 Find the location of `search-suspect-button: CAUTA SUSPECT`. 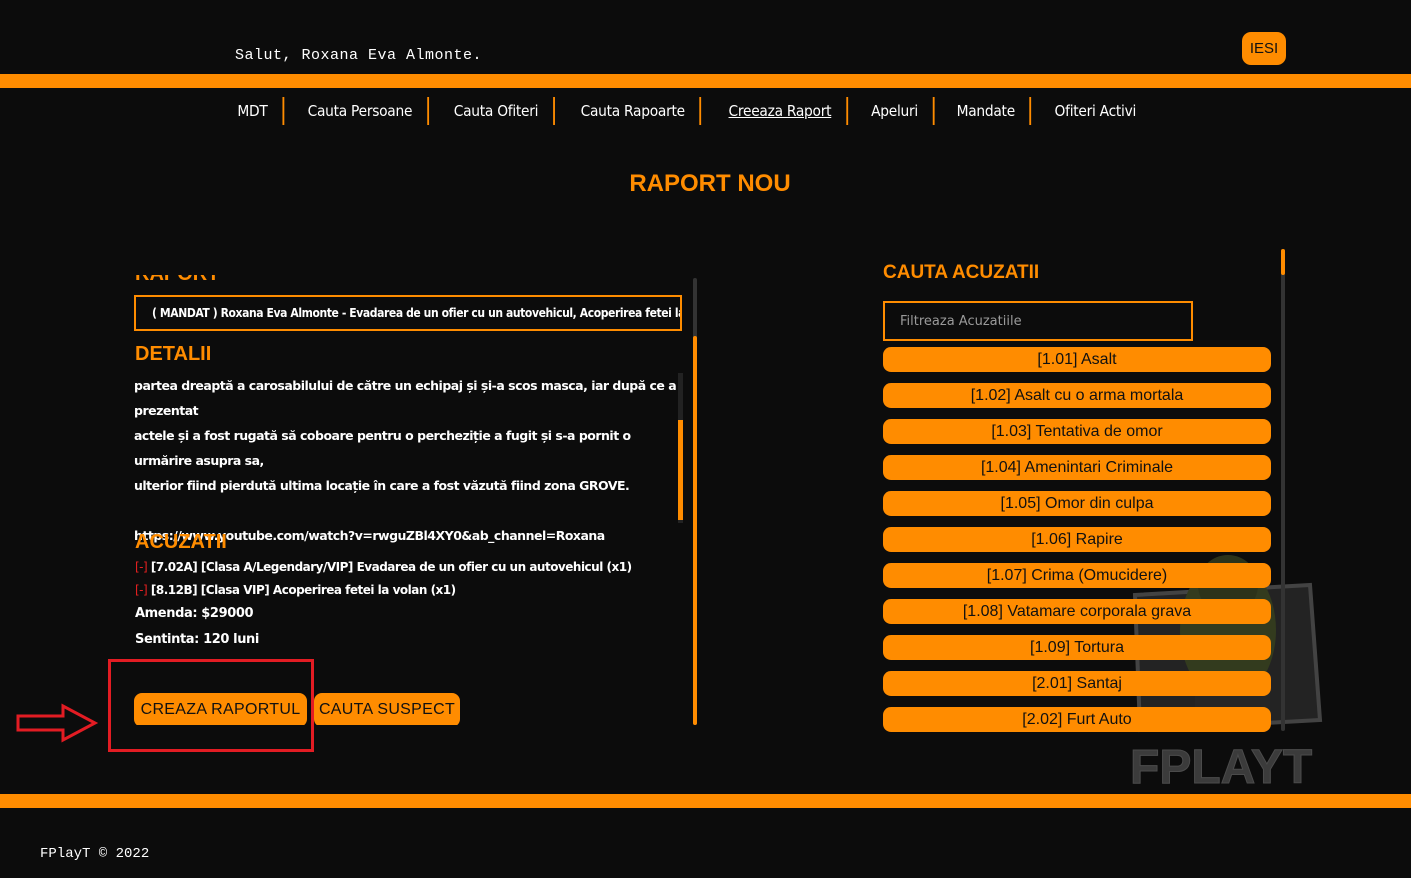

search-suspect-button: CAUTA SUSPECT is located at coordinates (387, 709).